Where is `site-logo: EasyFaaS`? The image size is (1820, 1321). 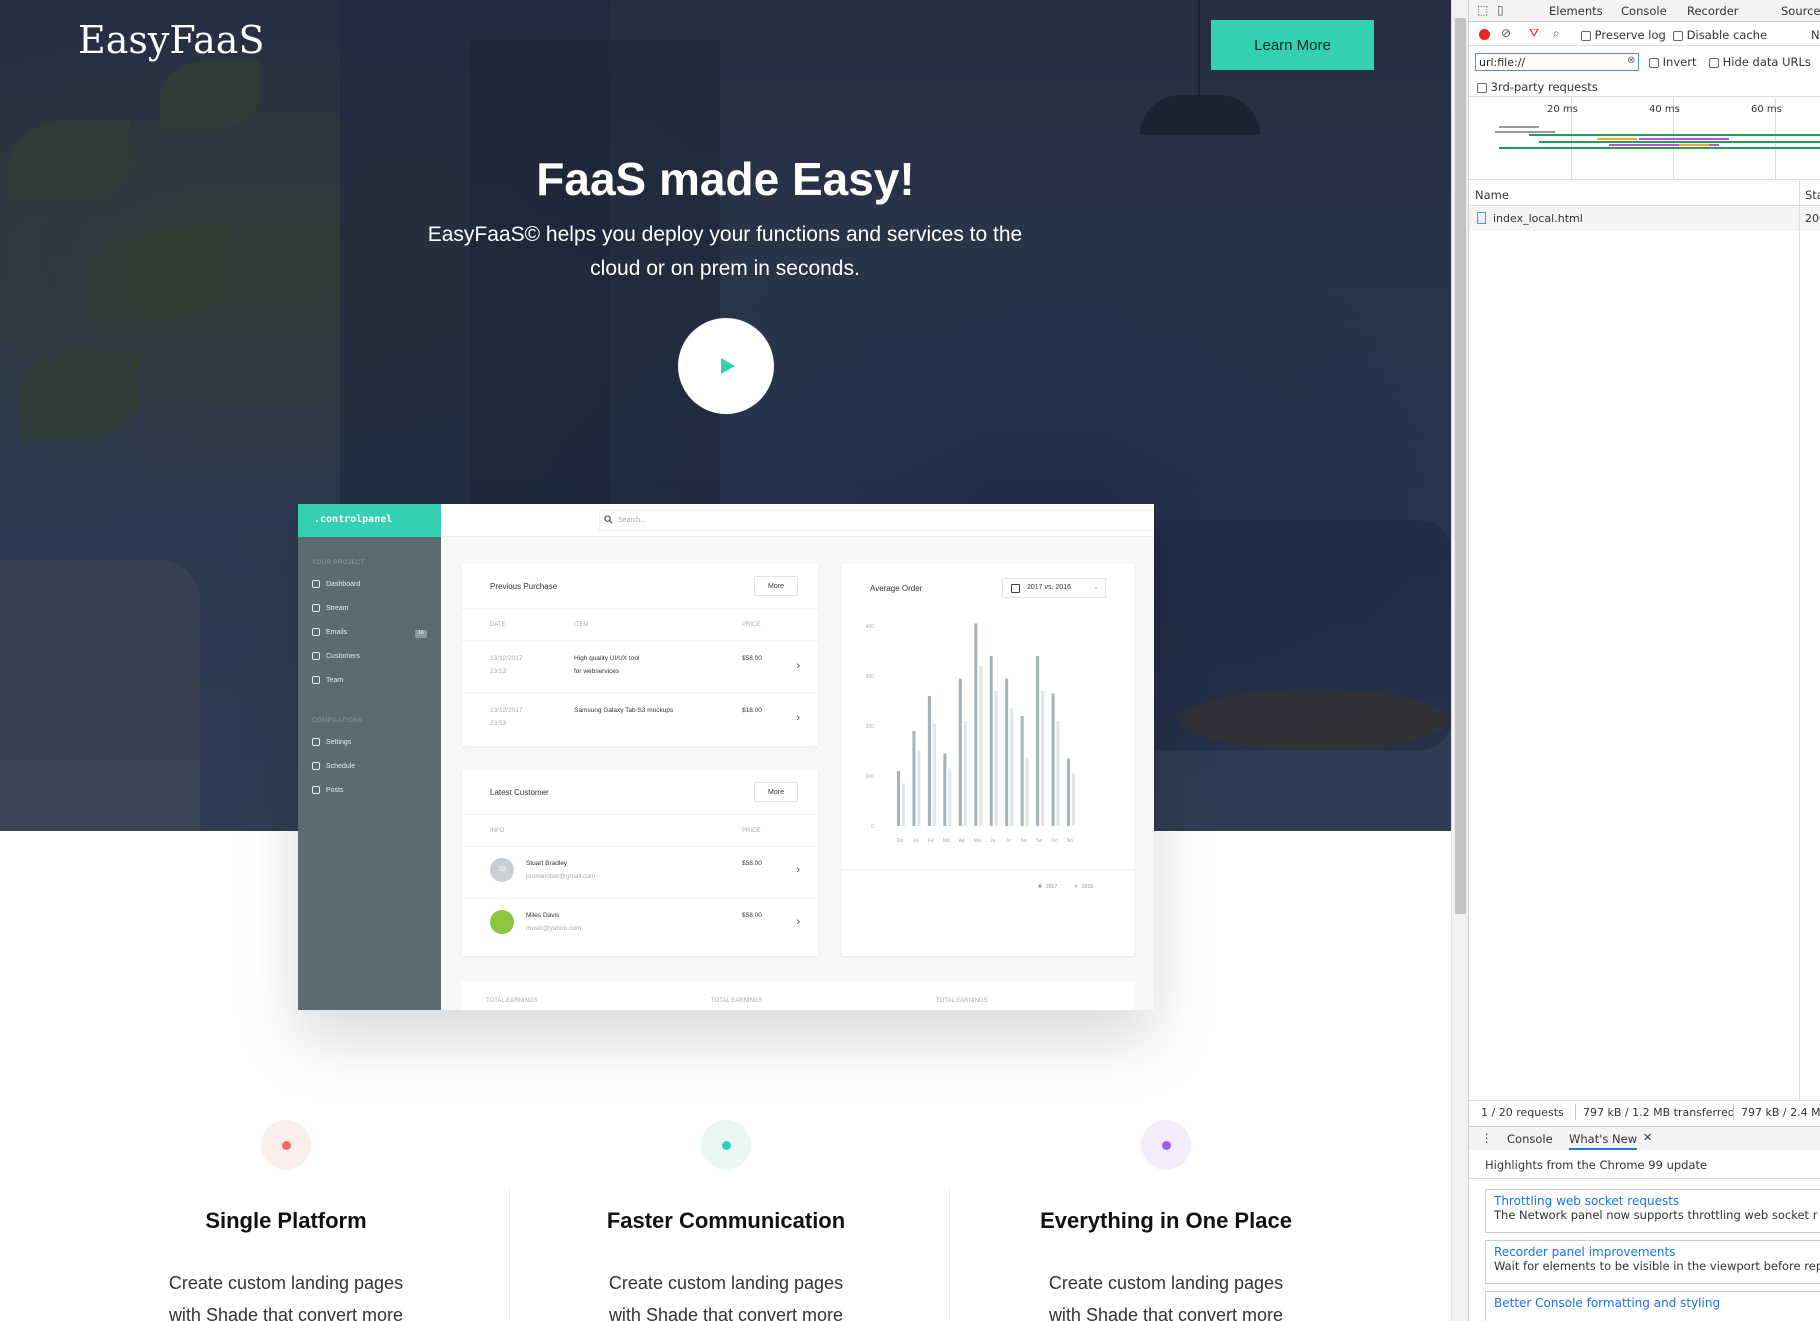
site-logo: EasyFaaS is located at coordinates (171, 40).